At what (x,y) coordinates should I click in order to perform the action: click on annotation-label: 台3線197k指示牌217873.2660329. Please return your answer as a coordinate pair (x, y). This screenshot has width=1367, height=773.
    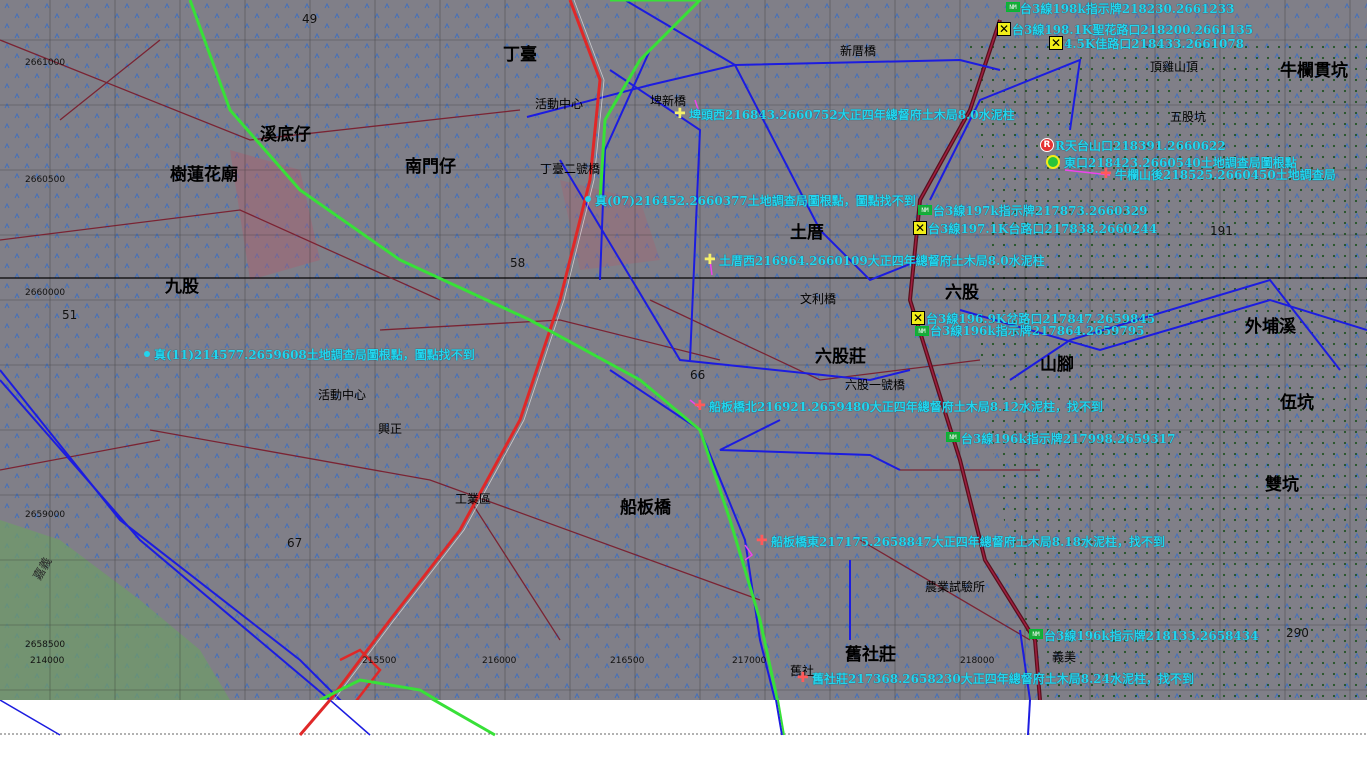
    Looking at the image, I should click on (1040, 210).